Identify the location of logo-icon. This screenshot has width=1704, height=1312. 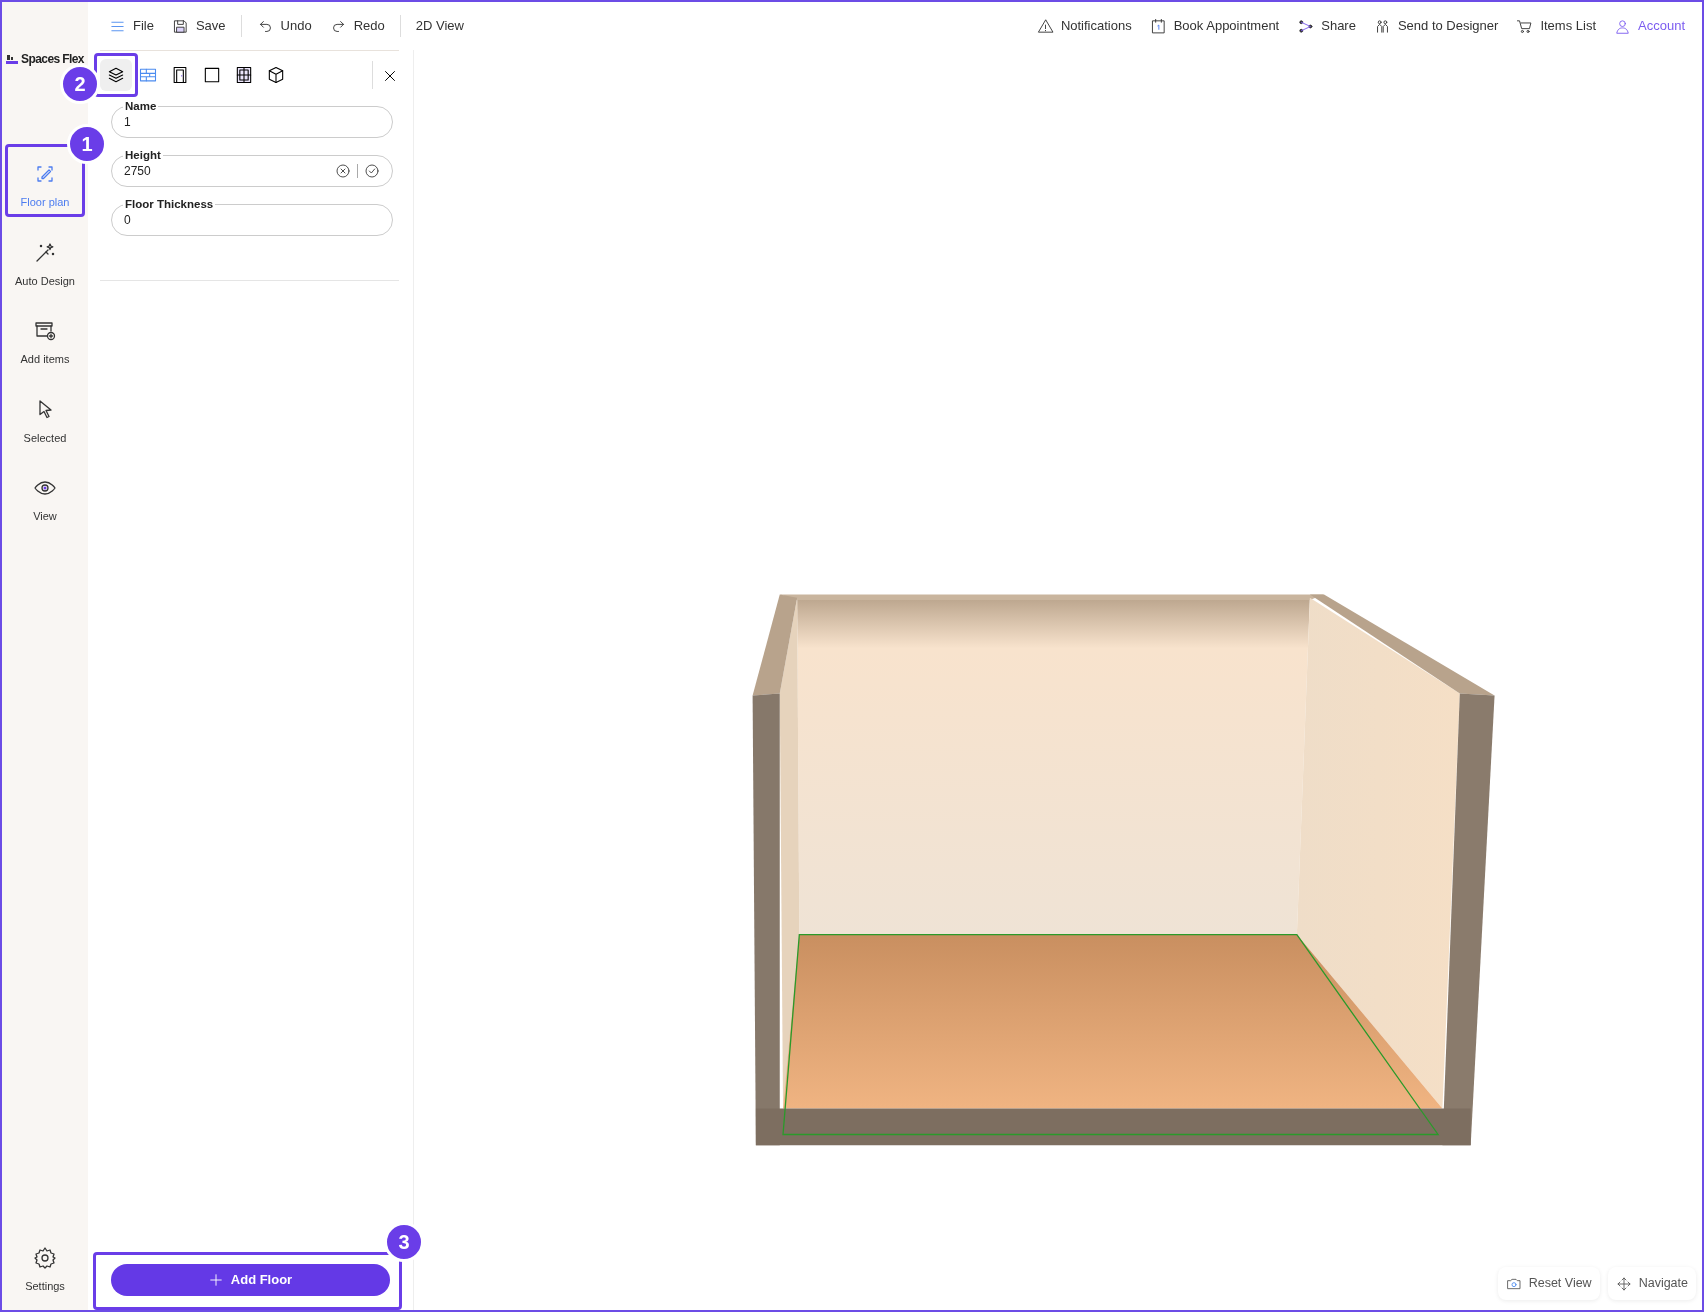
(12, 59).